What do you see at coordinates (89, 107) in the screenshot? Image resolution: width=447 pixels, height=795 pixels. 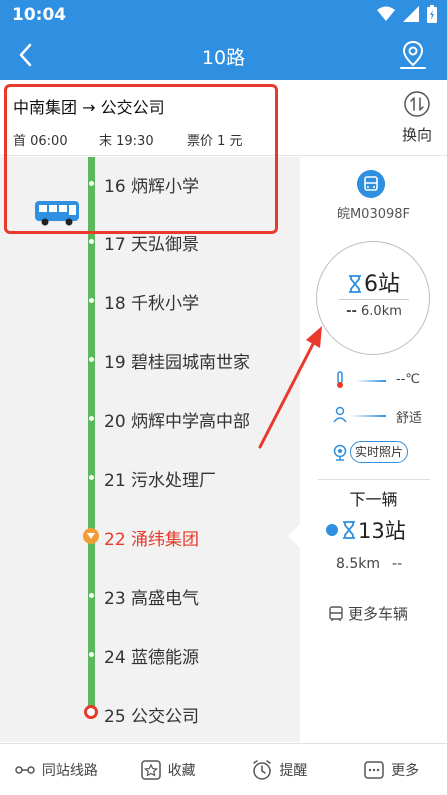 I see `route-name: 中南集团 → 公交公司` at bounding box center [89, 107].